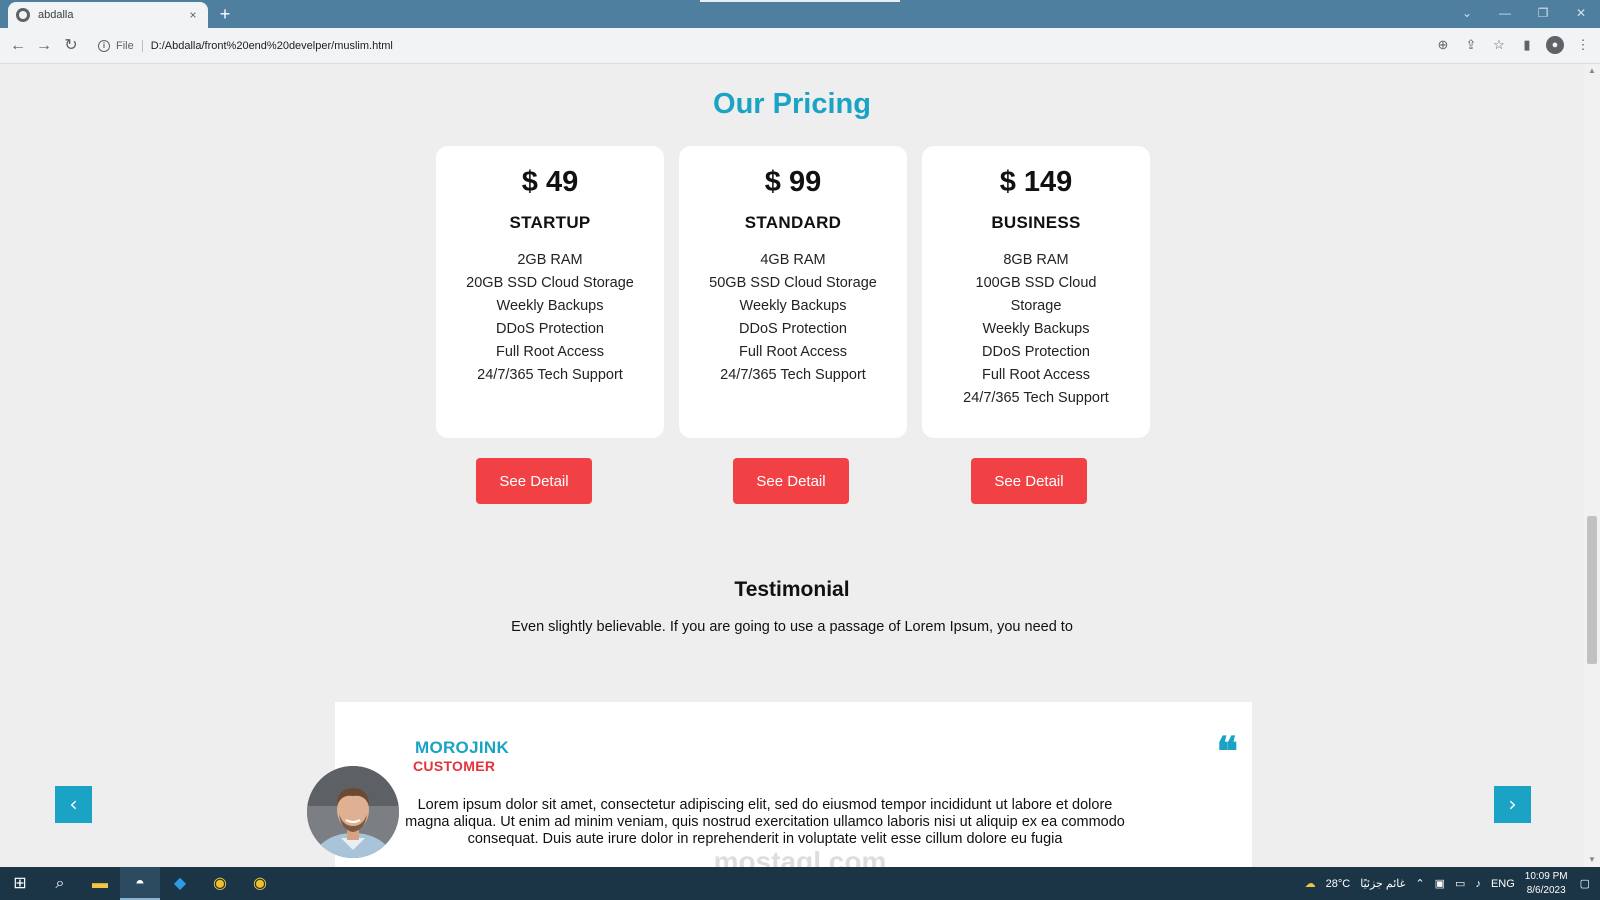 Image resolution: width=1600 pixels, height=900 pixels. I want to click on weather-text: غائم جزئيًا, so click(1383, 884).